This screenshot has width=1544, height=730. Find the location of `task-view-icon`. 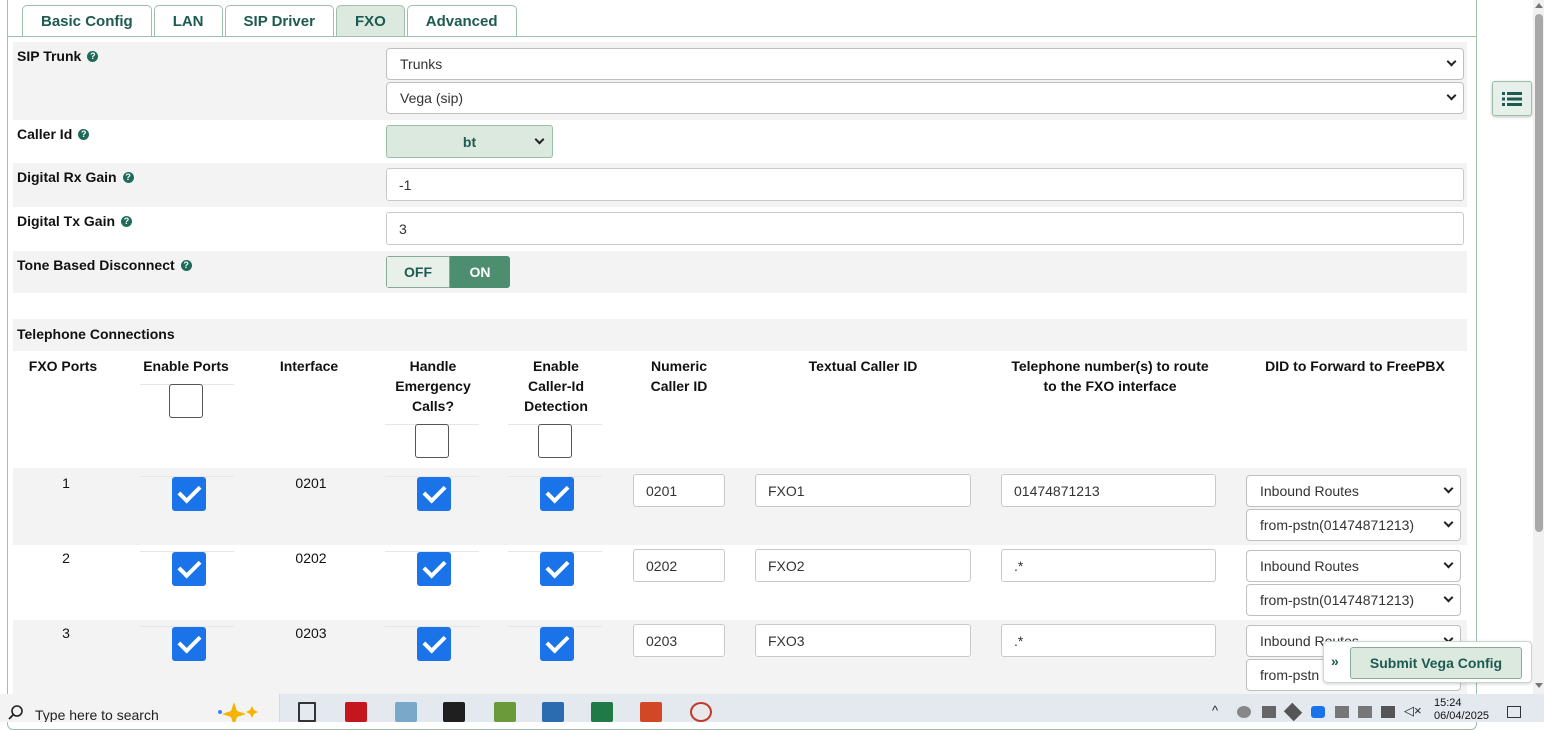

task-view-icon is located at coordinates (307, 712).